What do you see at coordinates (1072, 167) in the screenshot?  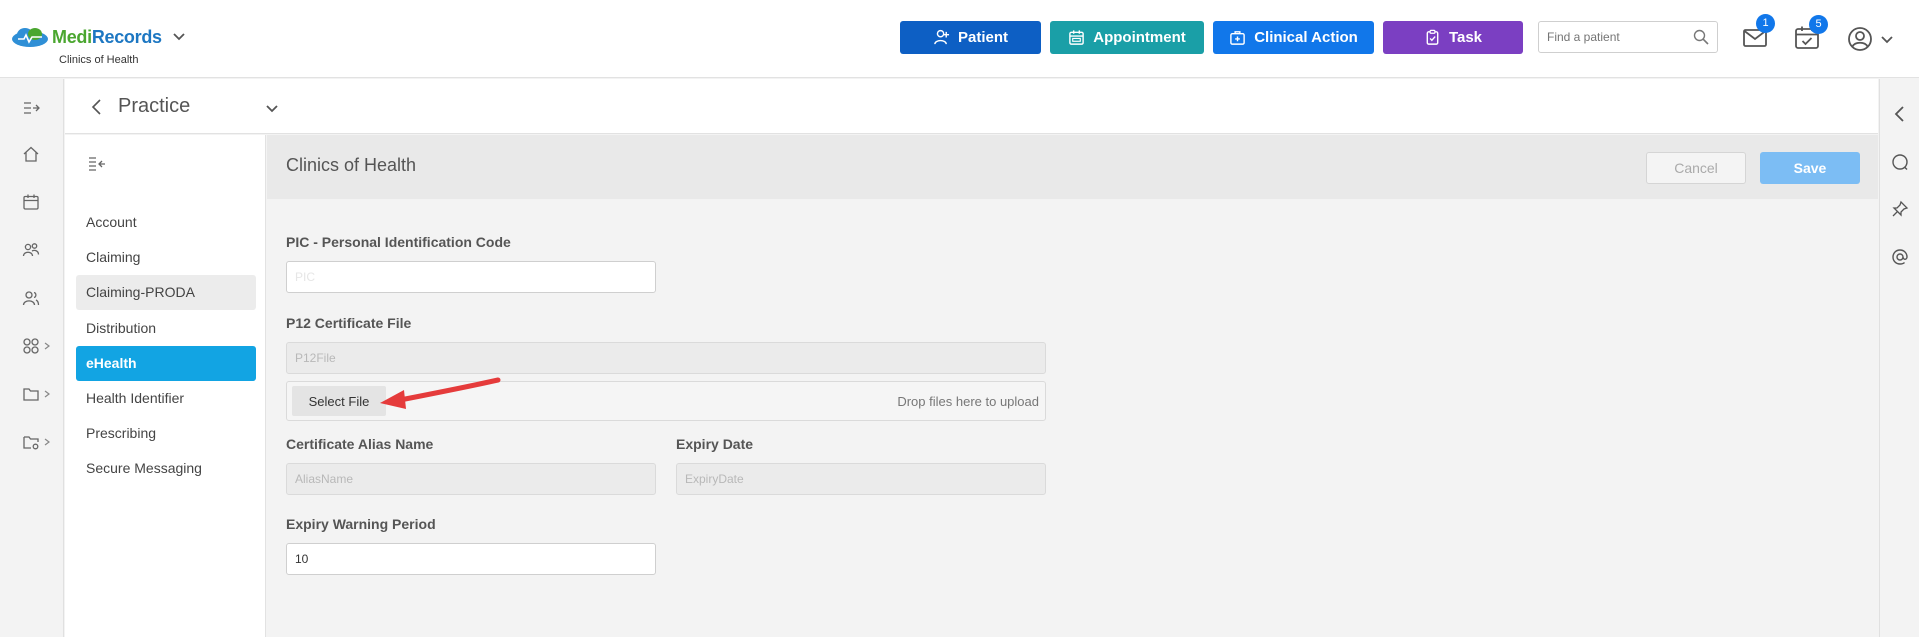 I see `panel-header: Clinics of Health Cancel Save` at bounding box center [1072, 167].